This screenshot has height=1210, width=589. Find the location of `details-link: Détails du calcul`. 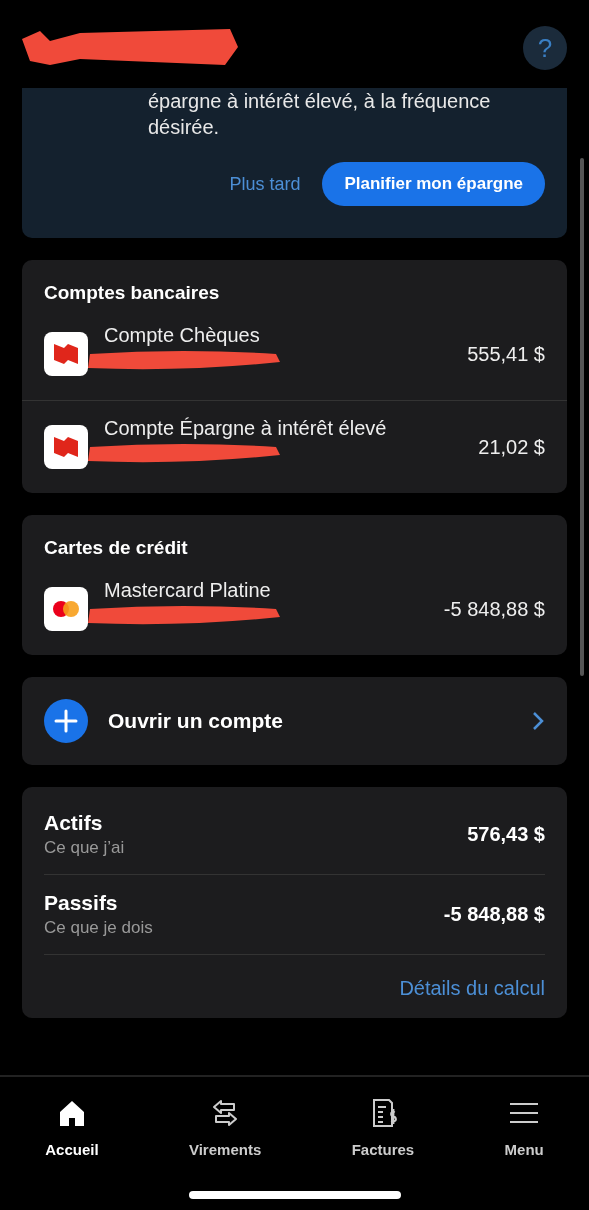

details-link: Détails du calcul is located at coordinates (472, 988).